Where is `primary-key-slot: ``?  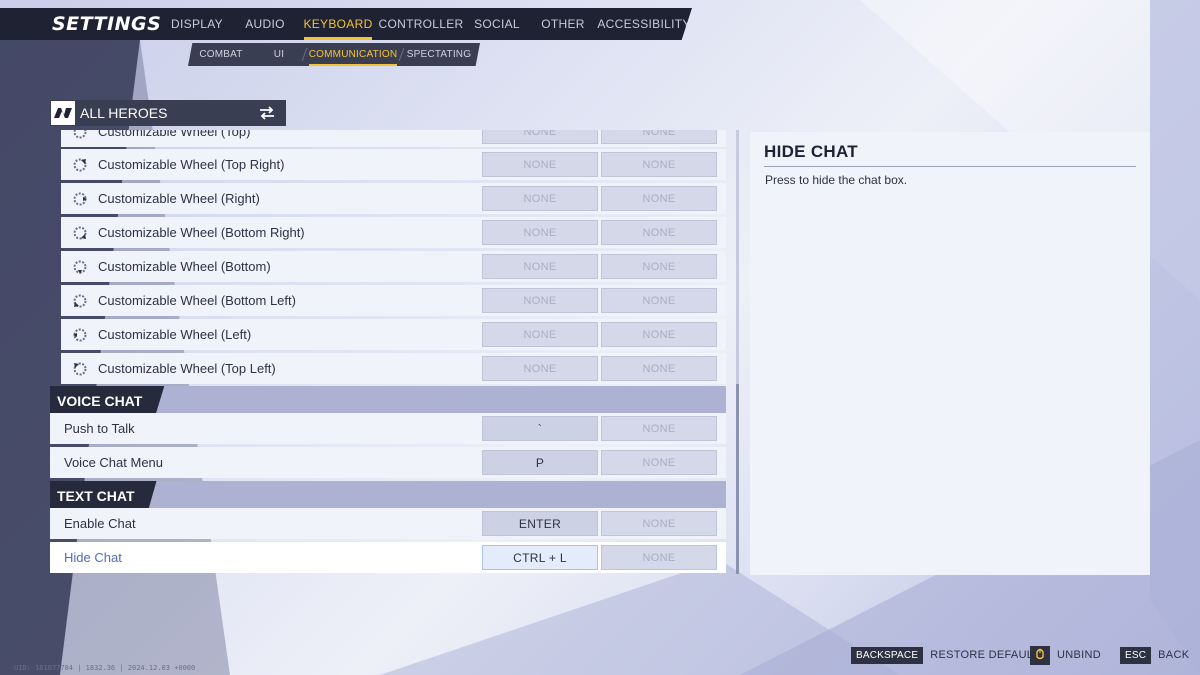 primary-key-slot: ` is located at coordinates (540, 428).